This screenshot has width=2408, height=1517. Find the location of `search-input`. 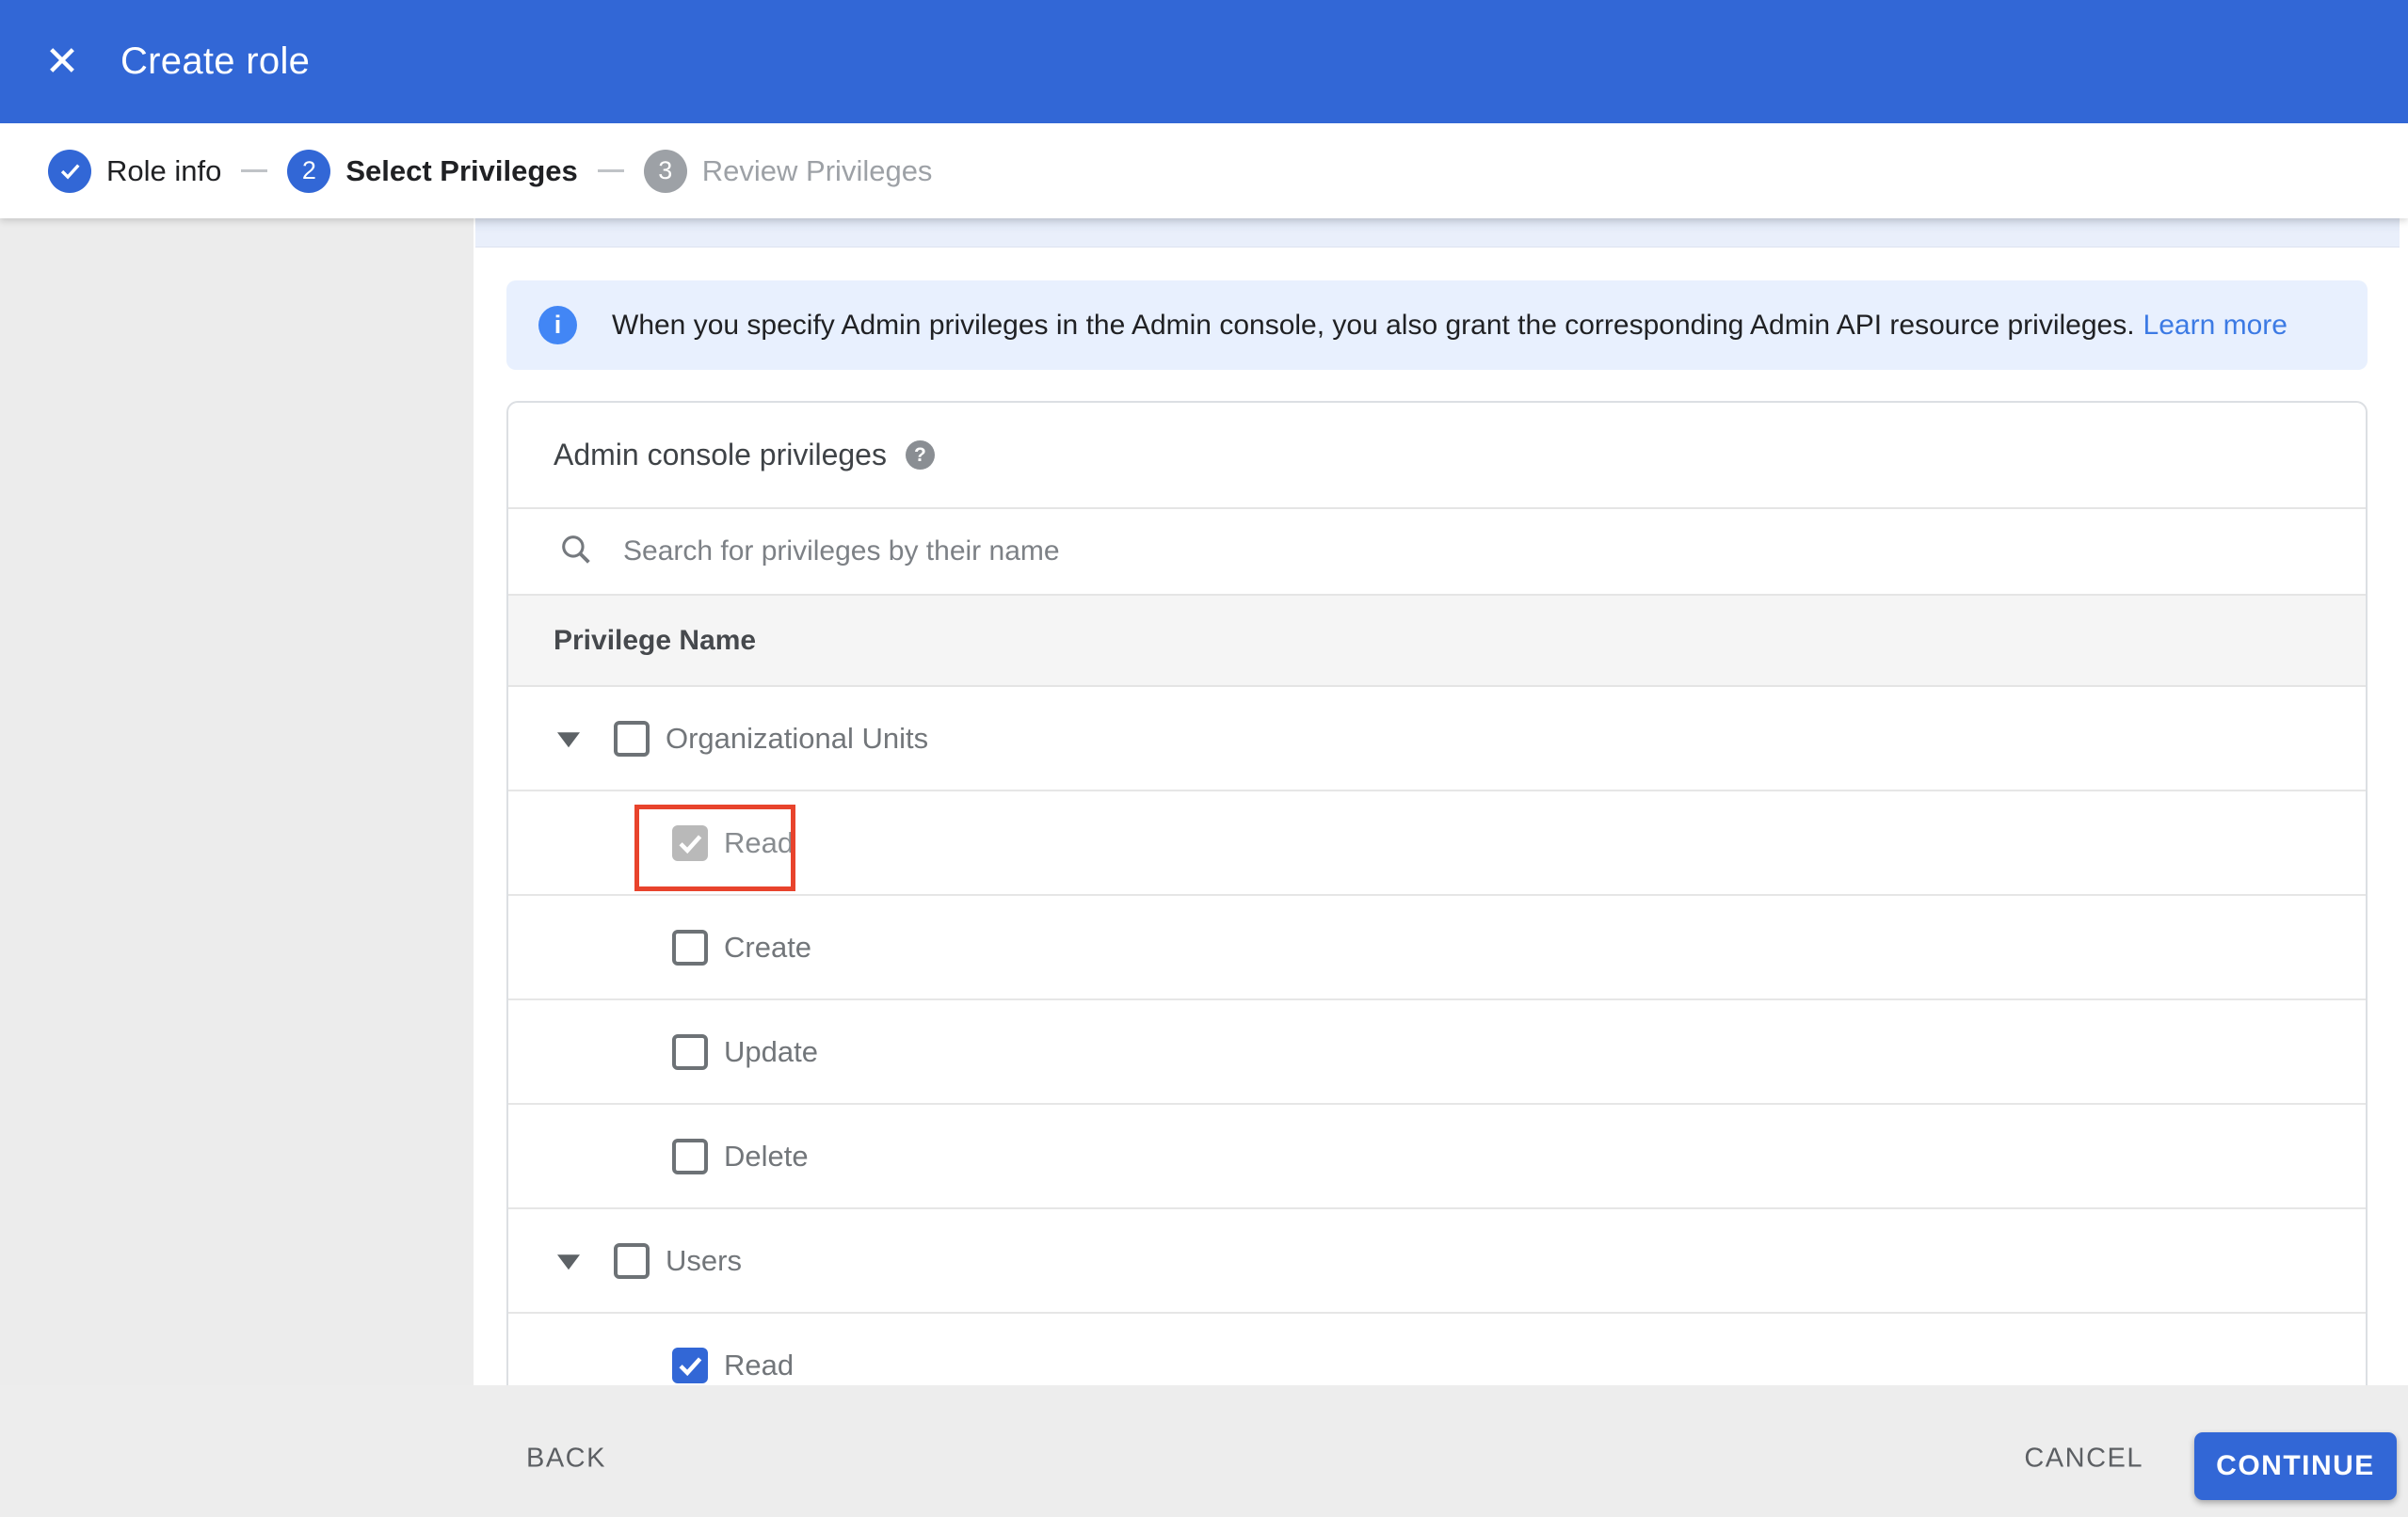

search-input is located at coordinates (1280, 551).